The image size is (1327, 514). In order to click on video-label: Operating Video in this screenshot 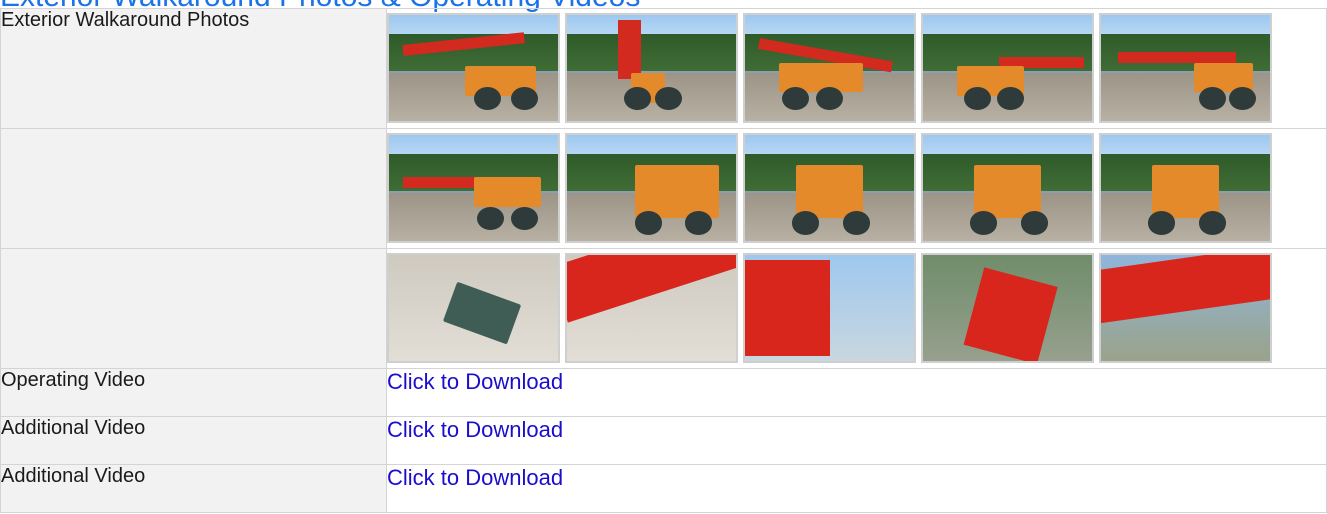, I will do `click(193, 392)`.